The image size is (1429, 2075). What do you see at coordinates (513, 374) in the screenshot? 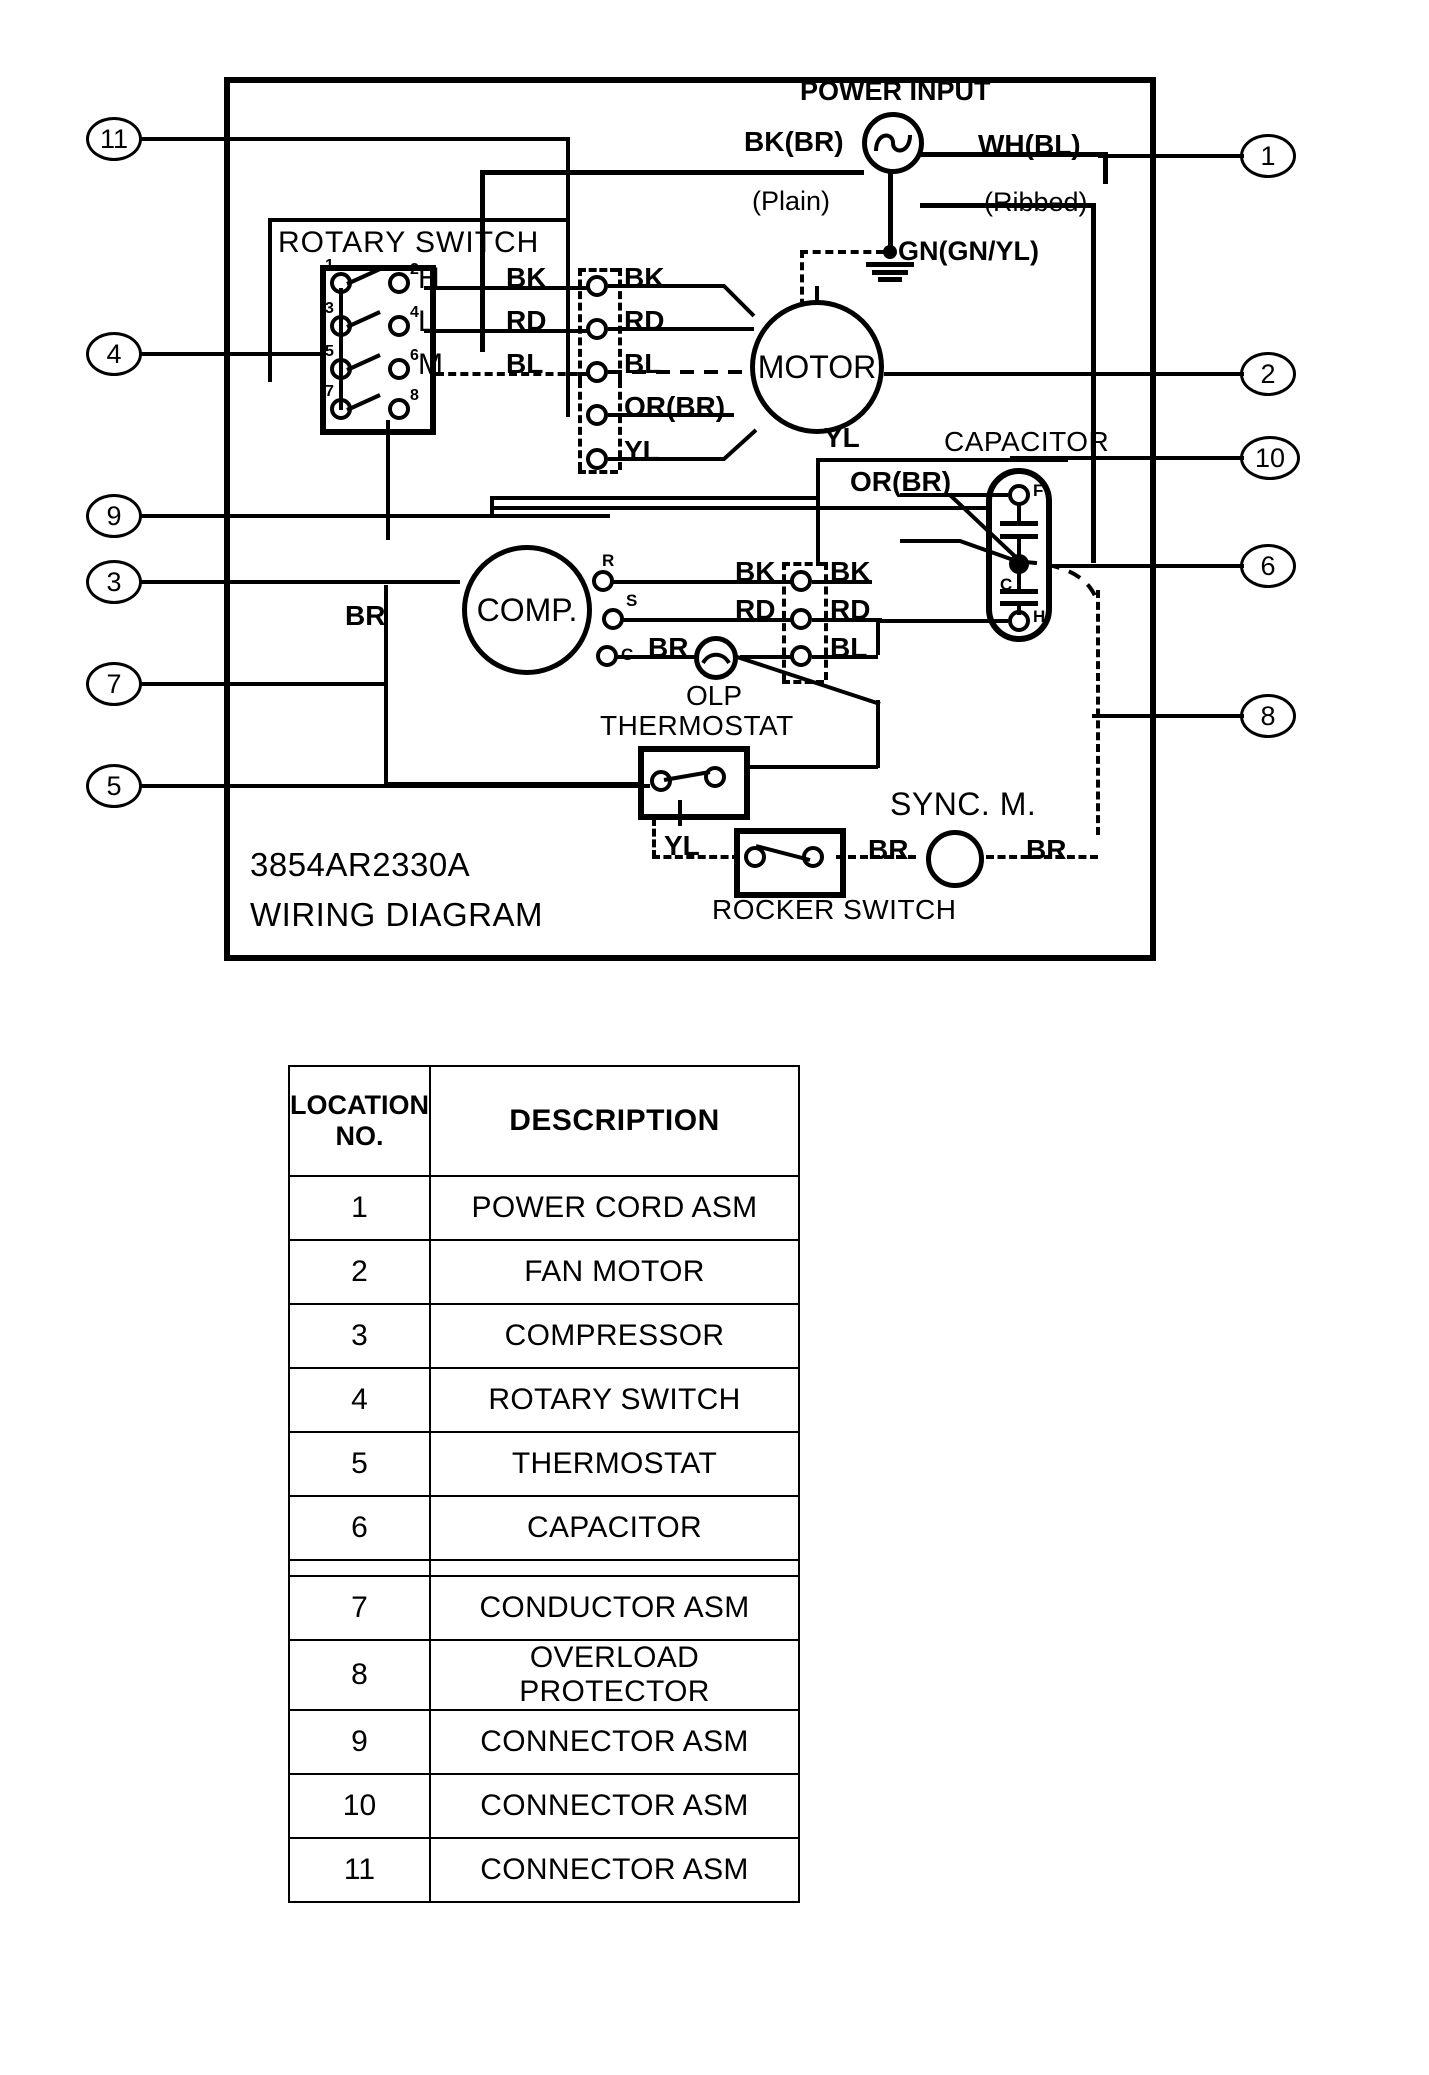
I see `wire-bl-to-connector` at bounding box center [513, 374].